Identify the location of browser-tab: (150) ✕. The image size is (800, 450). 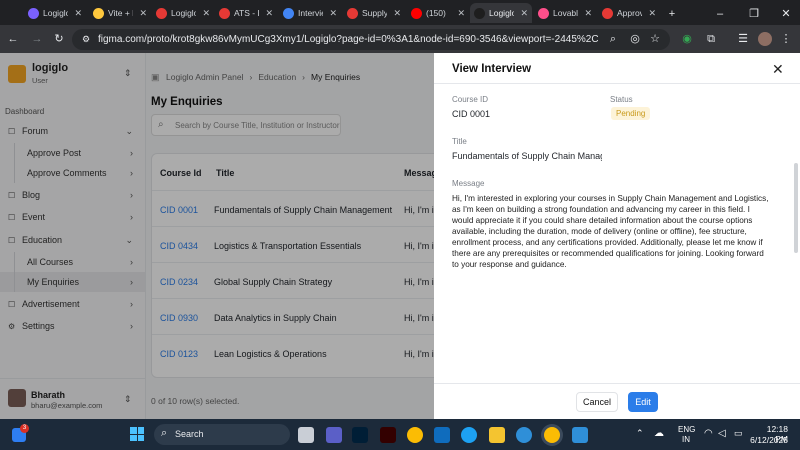
(438, 13).